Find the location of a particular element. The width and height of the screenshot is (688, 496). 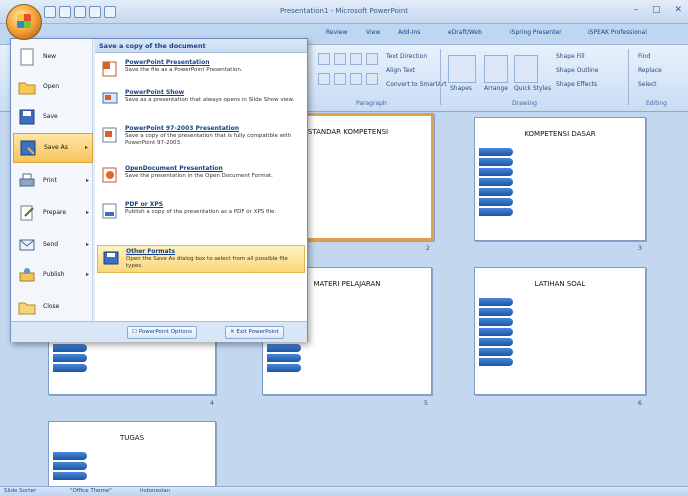

status-bar: Slide Sorter "Office Theme" Indonesian is located at coordinates (344, 491).